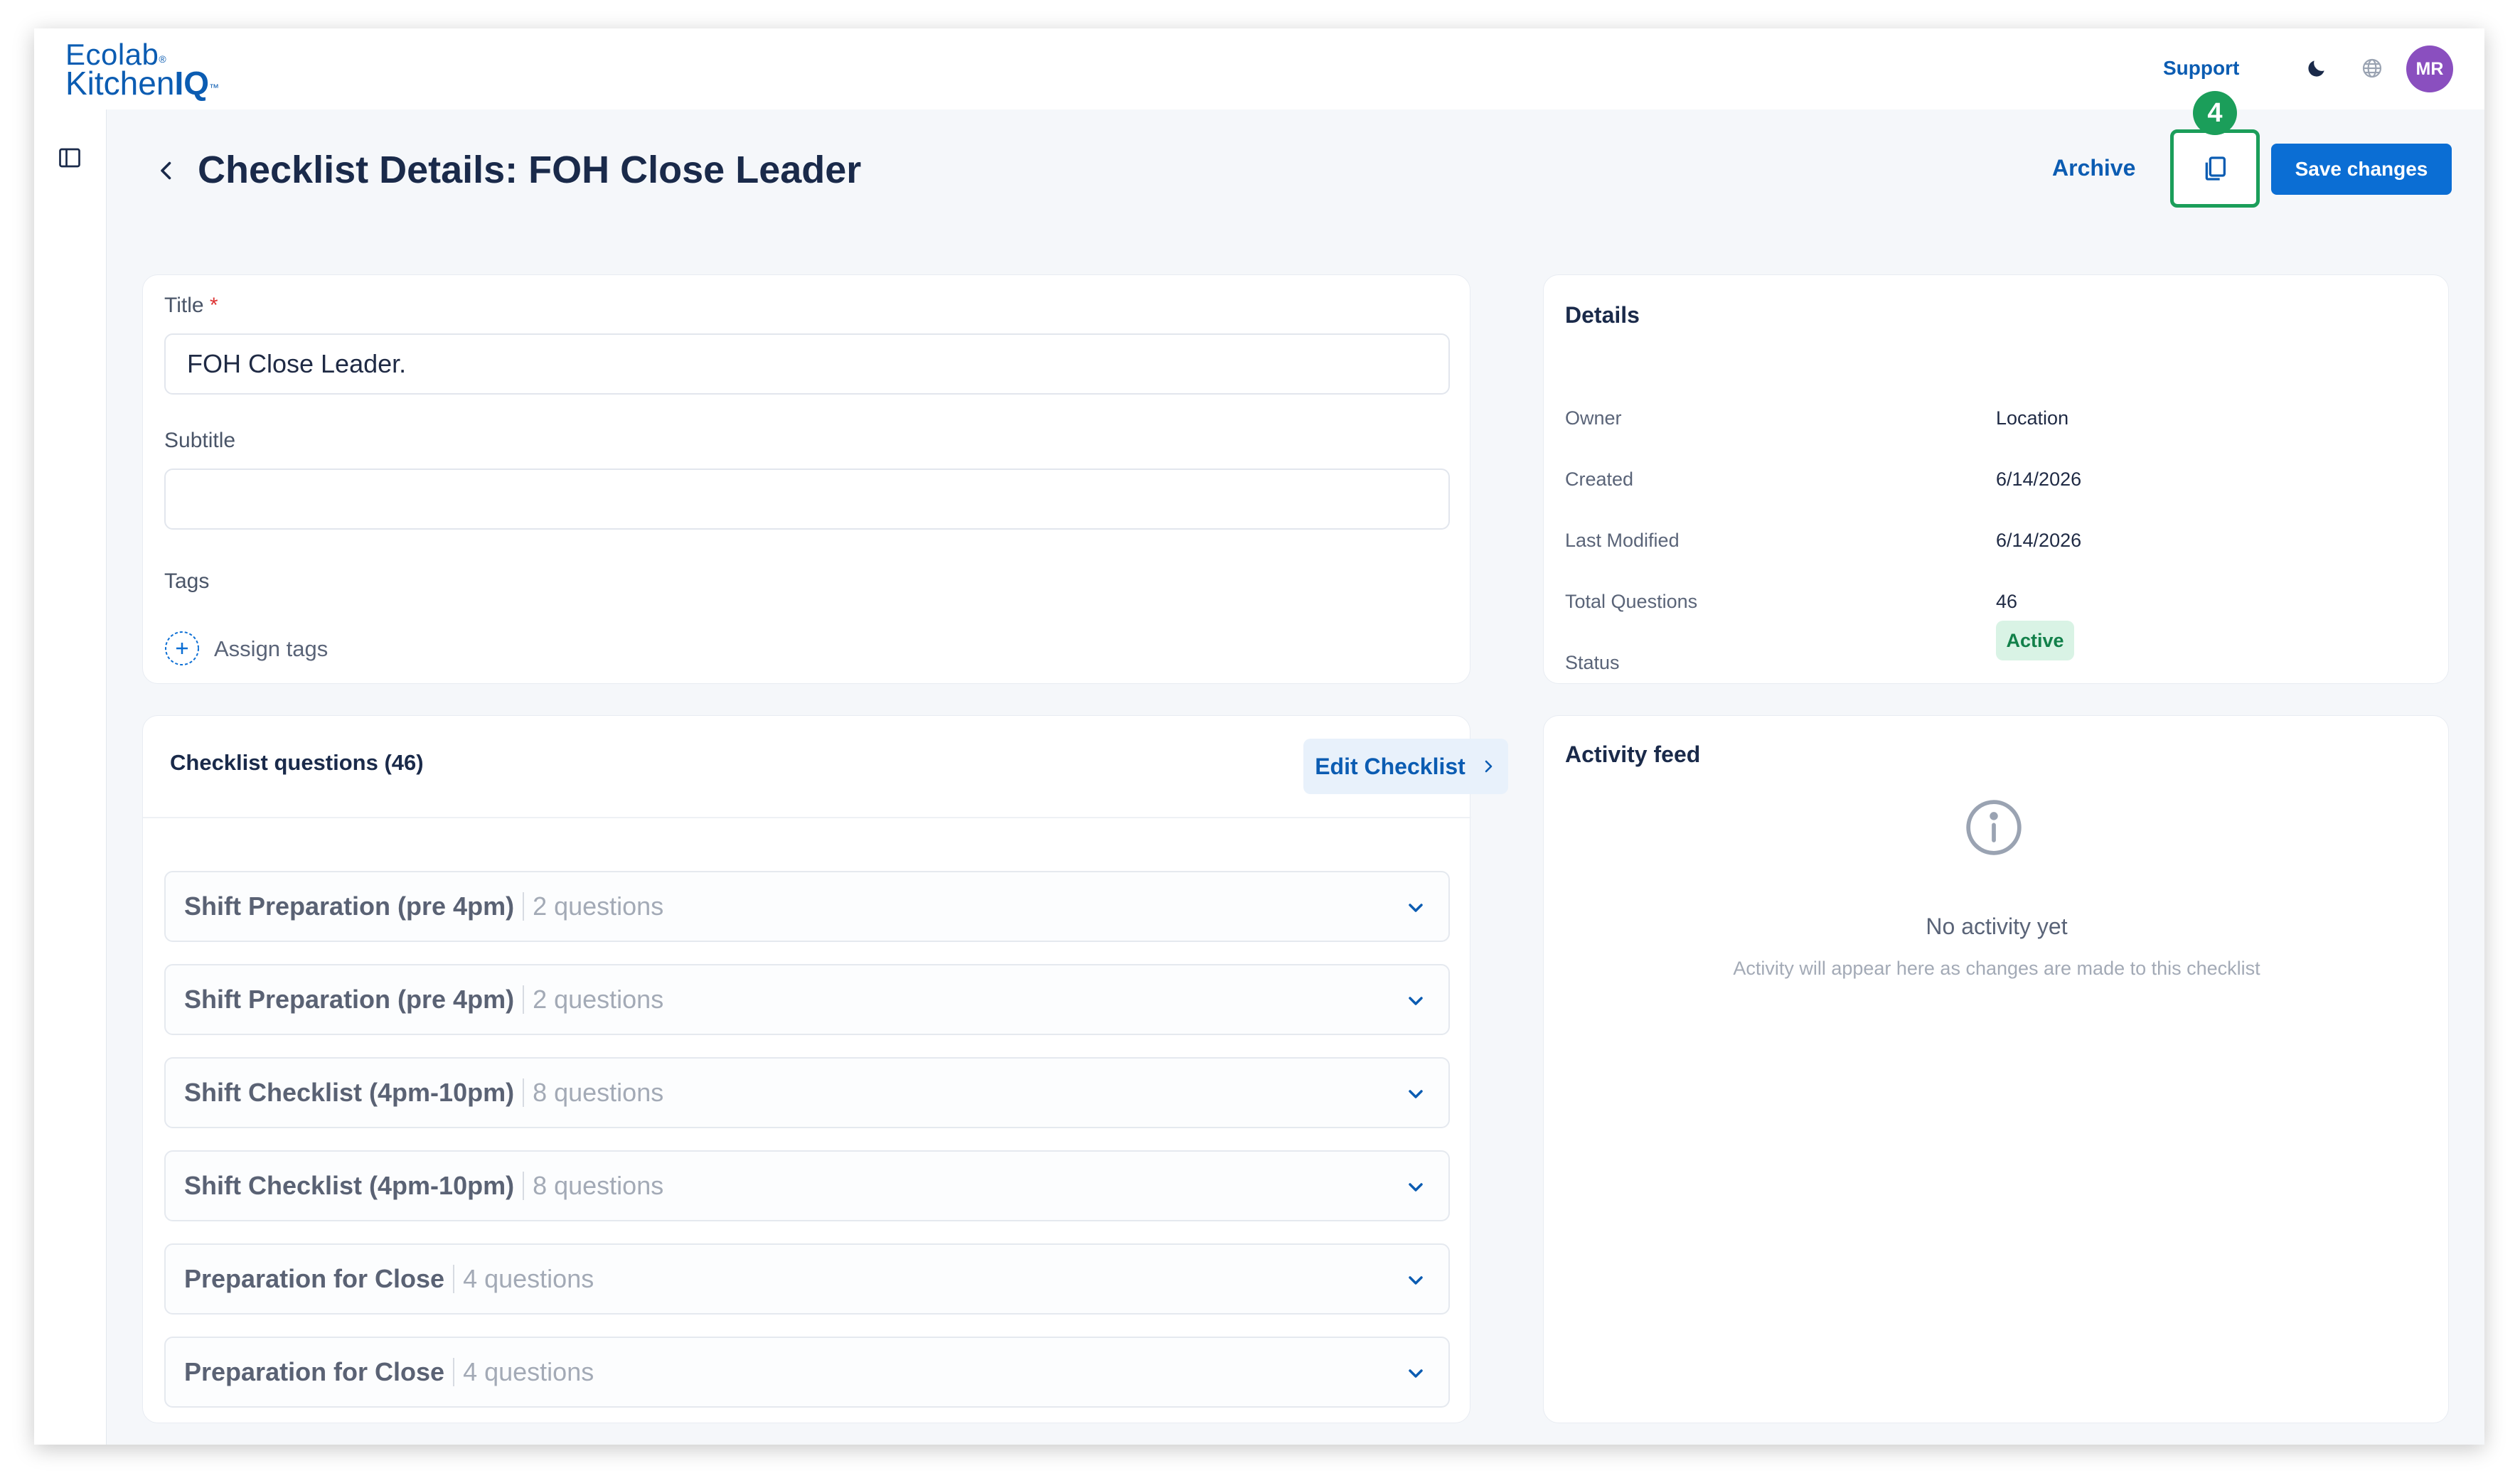 The width and height of the screenshot is (2520, 1483). I want to click on ecolab-kitcheniq-logo: Ecolab® KitchenIQ™, so click(142, 70).